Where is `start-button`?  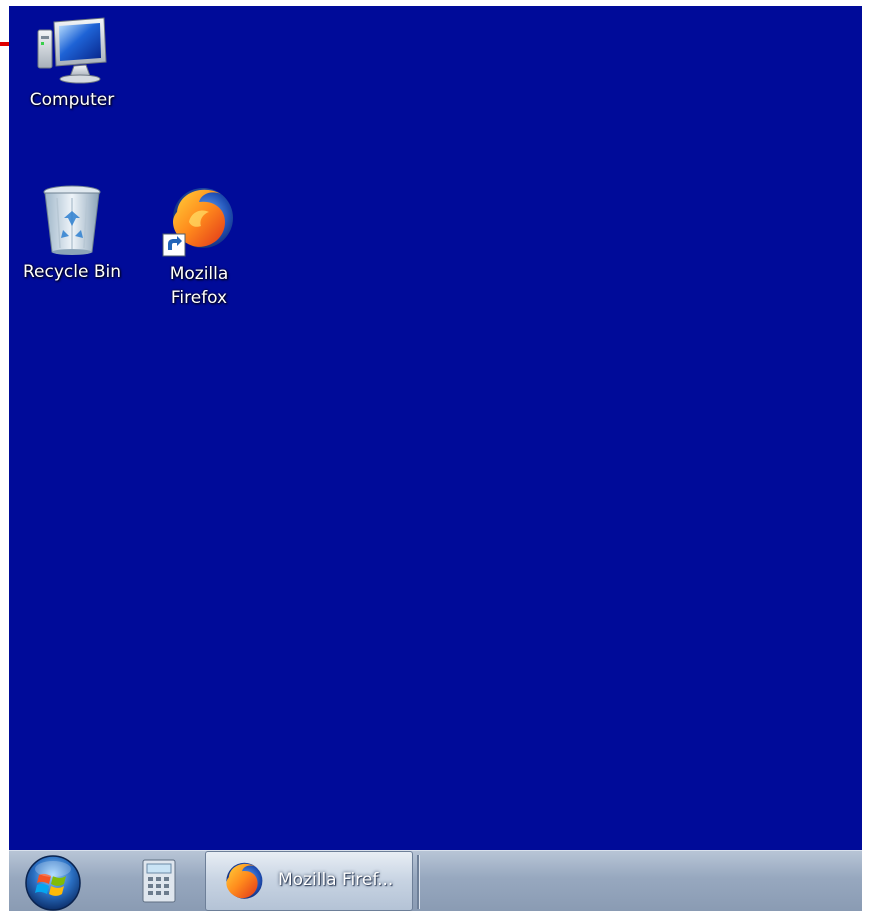
start-button is located at coordinates (53, 882).